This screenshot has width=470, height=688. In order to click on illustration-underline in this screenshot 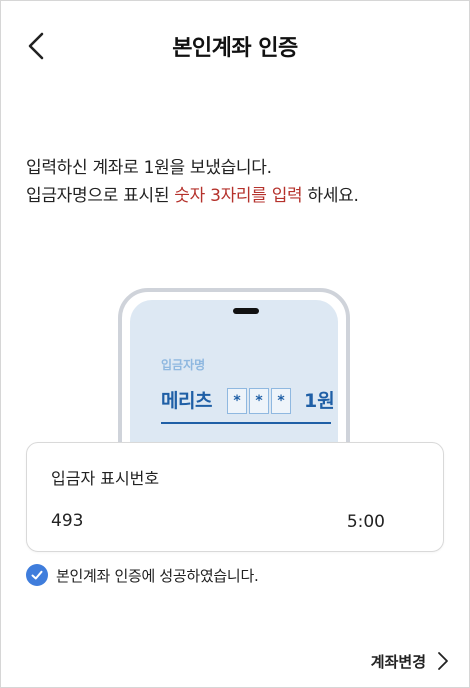, I will do `click(246, 423)`.